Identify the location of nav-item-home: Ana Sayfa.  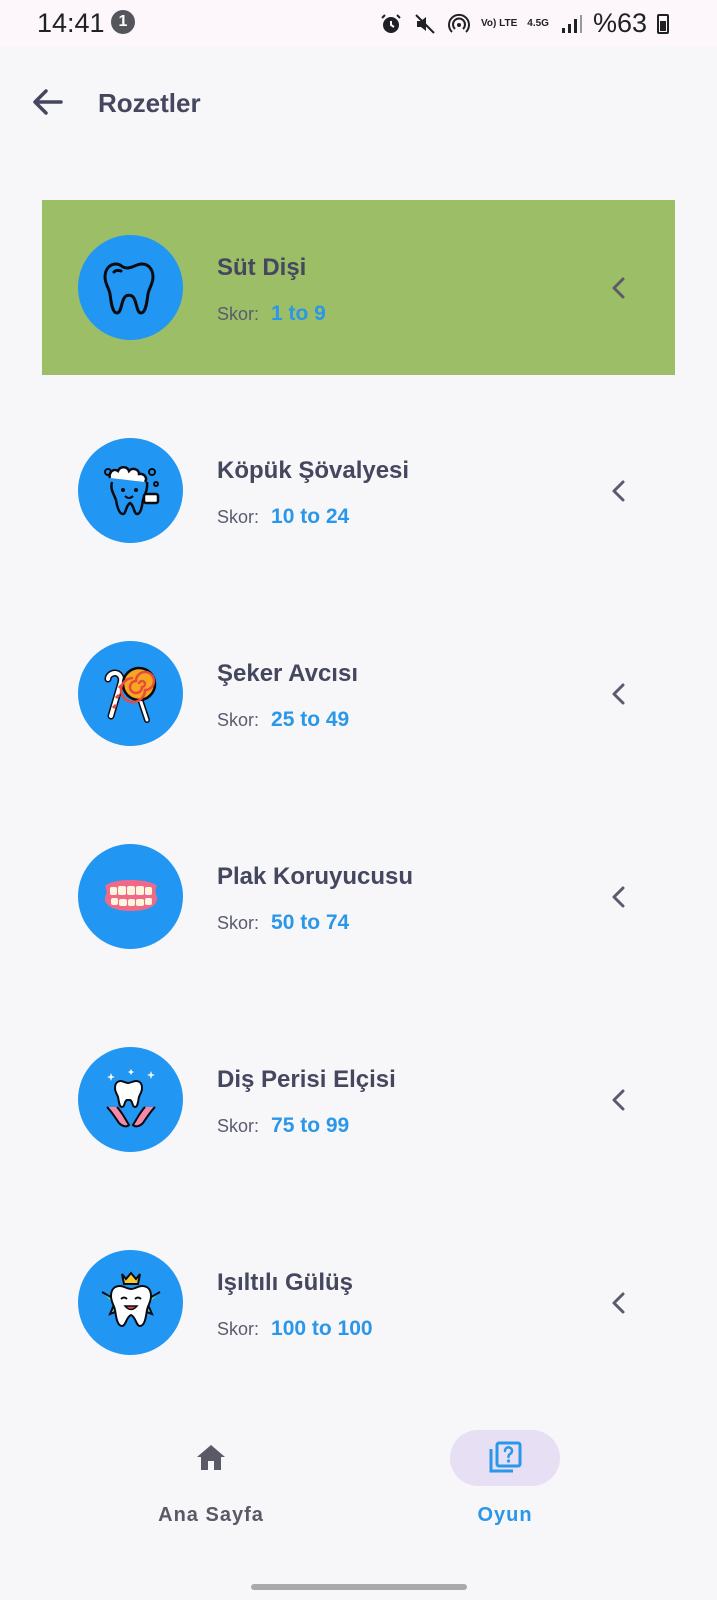
(211, 1485).